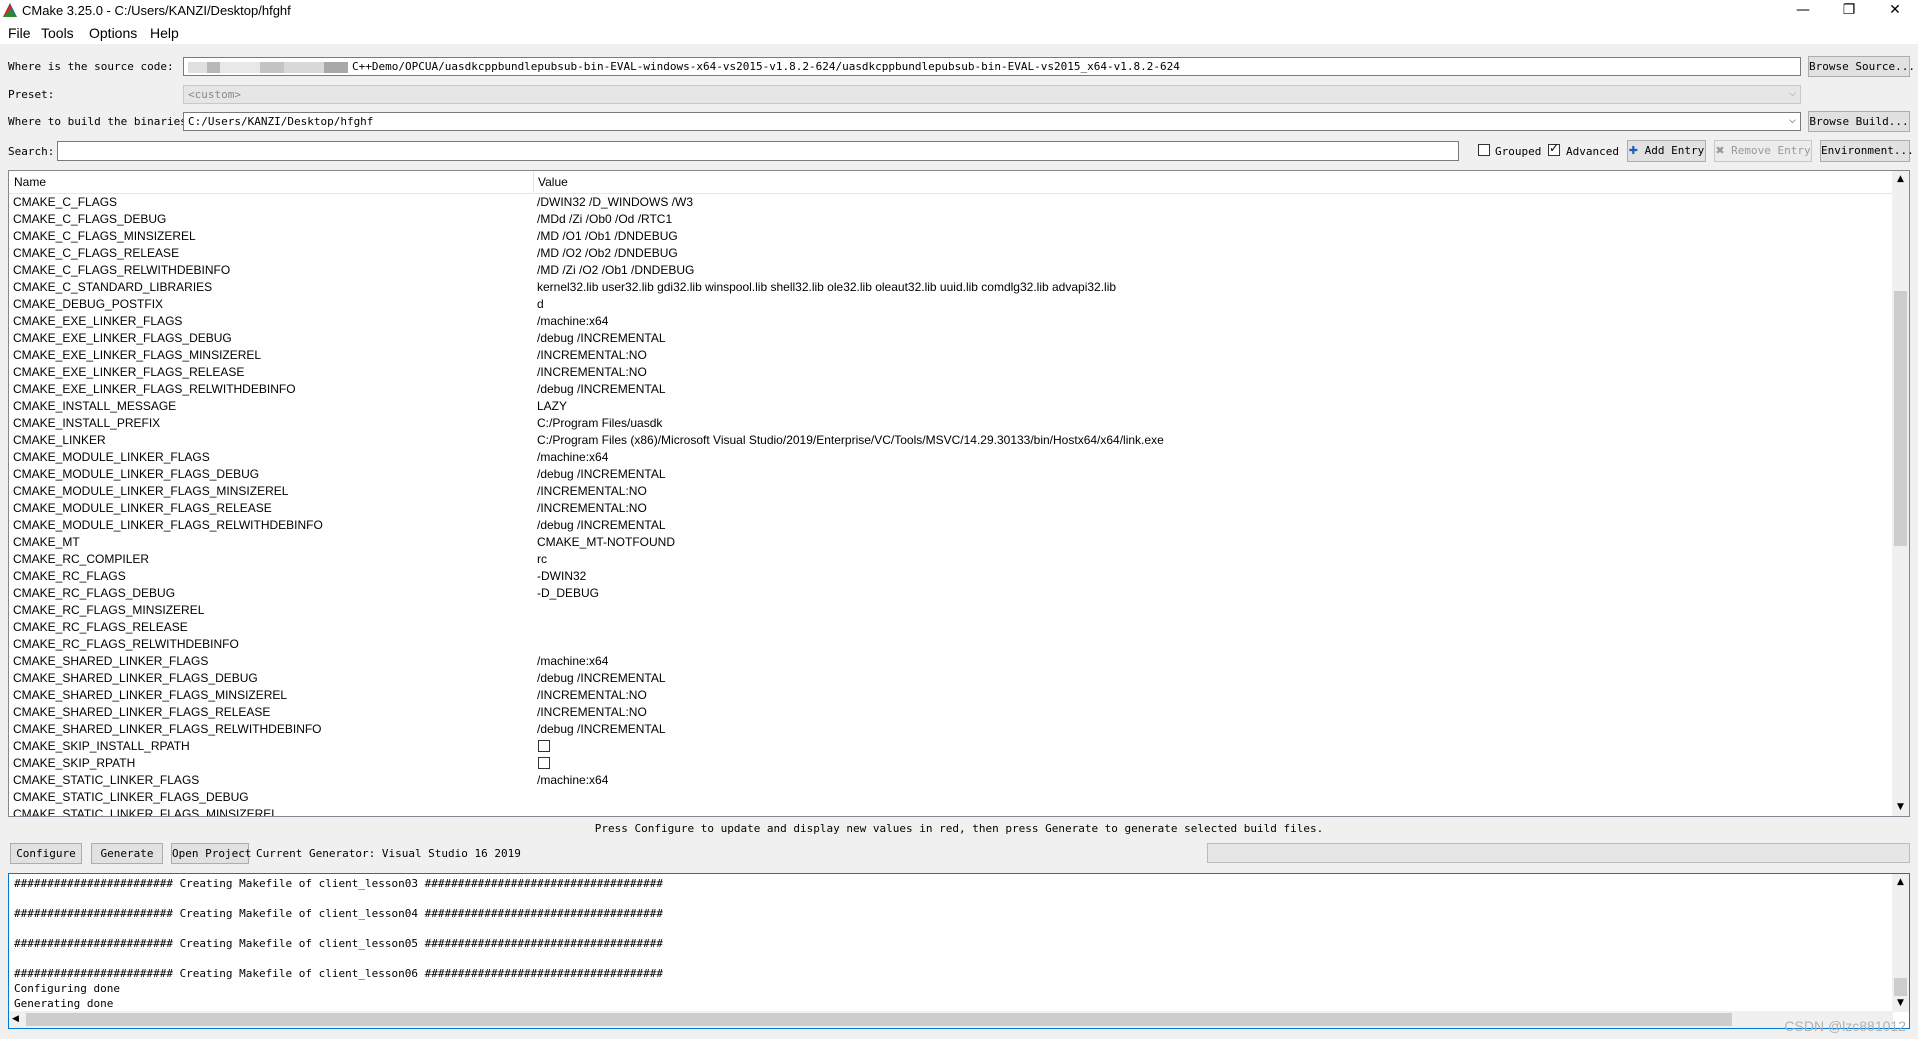 This screenshot has width=1918, height=1039. What do you see at coordinates (540, 304) in the screenshot?
I see `row-value: d` at bounding box center [540, 304].